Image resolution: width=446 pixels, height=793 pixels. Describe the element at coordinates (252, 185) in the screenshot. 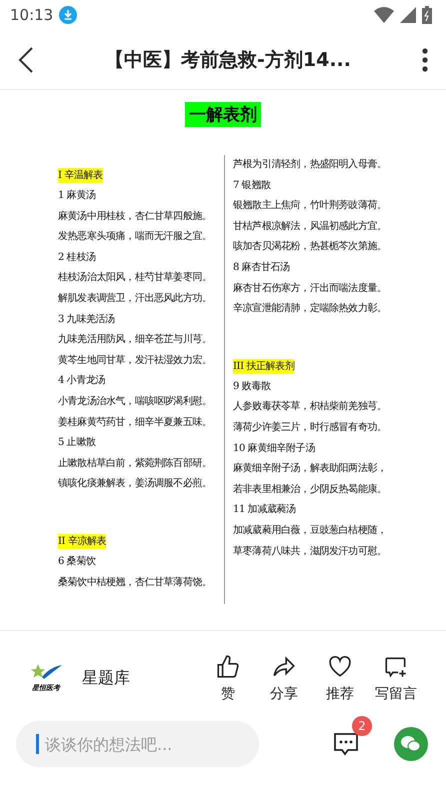

I see `formula-name: 7 银翘散` at that location.